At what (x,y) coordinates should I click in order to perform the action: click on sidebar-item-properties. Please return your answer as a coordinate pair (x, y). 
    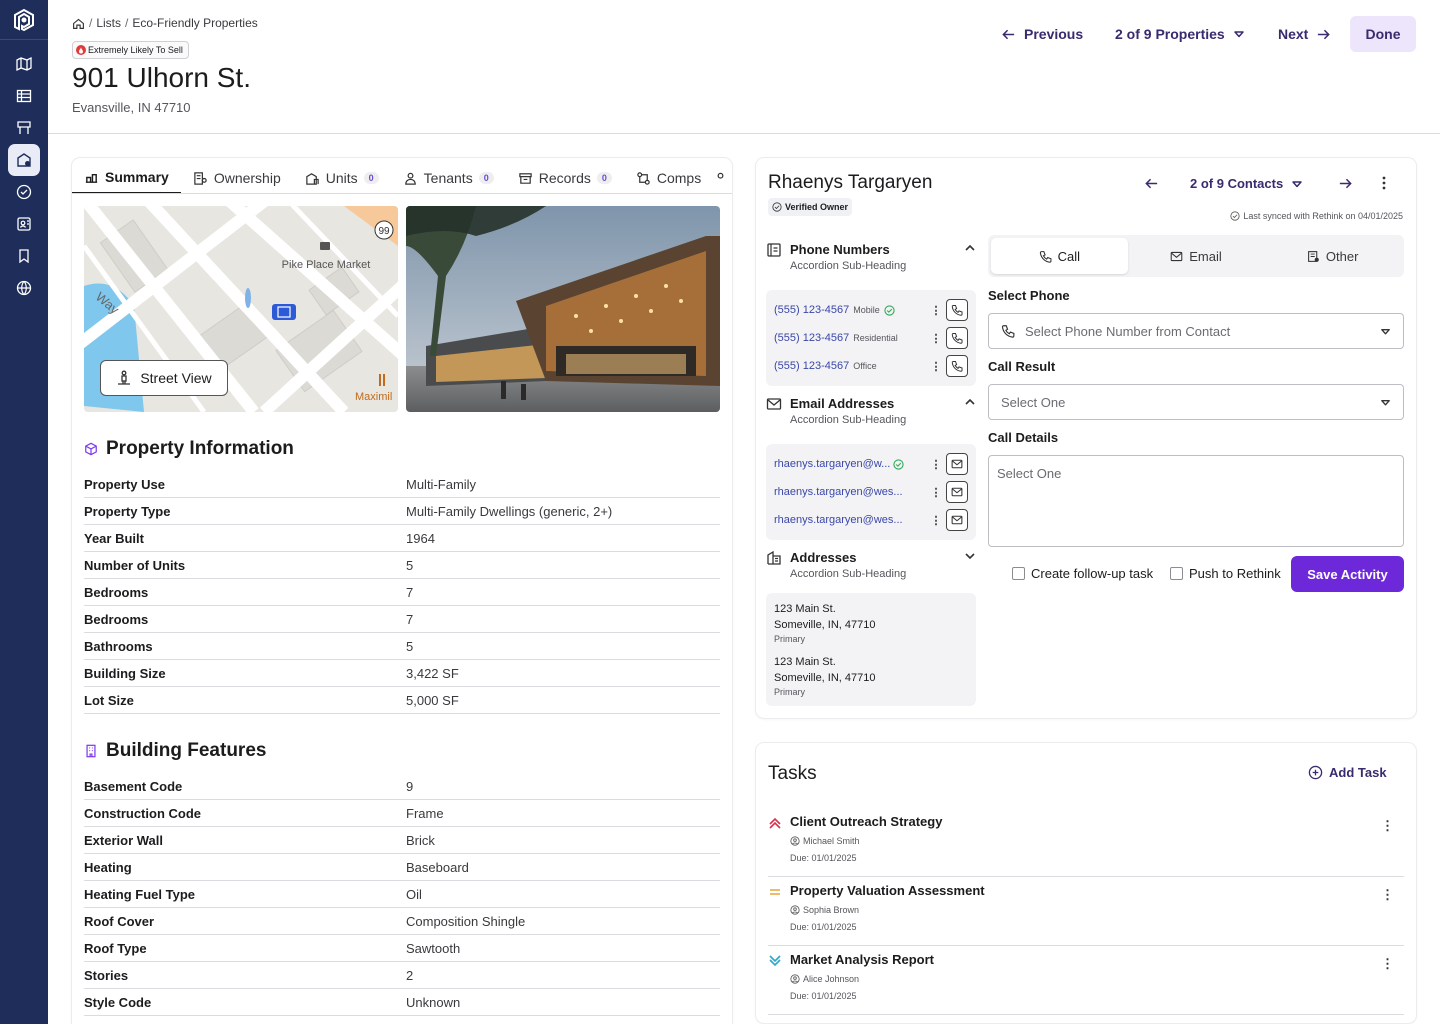
    Looking at the image, I should click on (24, 160).